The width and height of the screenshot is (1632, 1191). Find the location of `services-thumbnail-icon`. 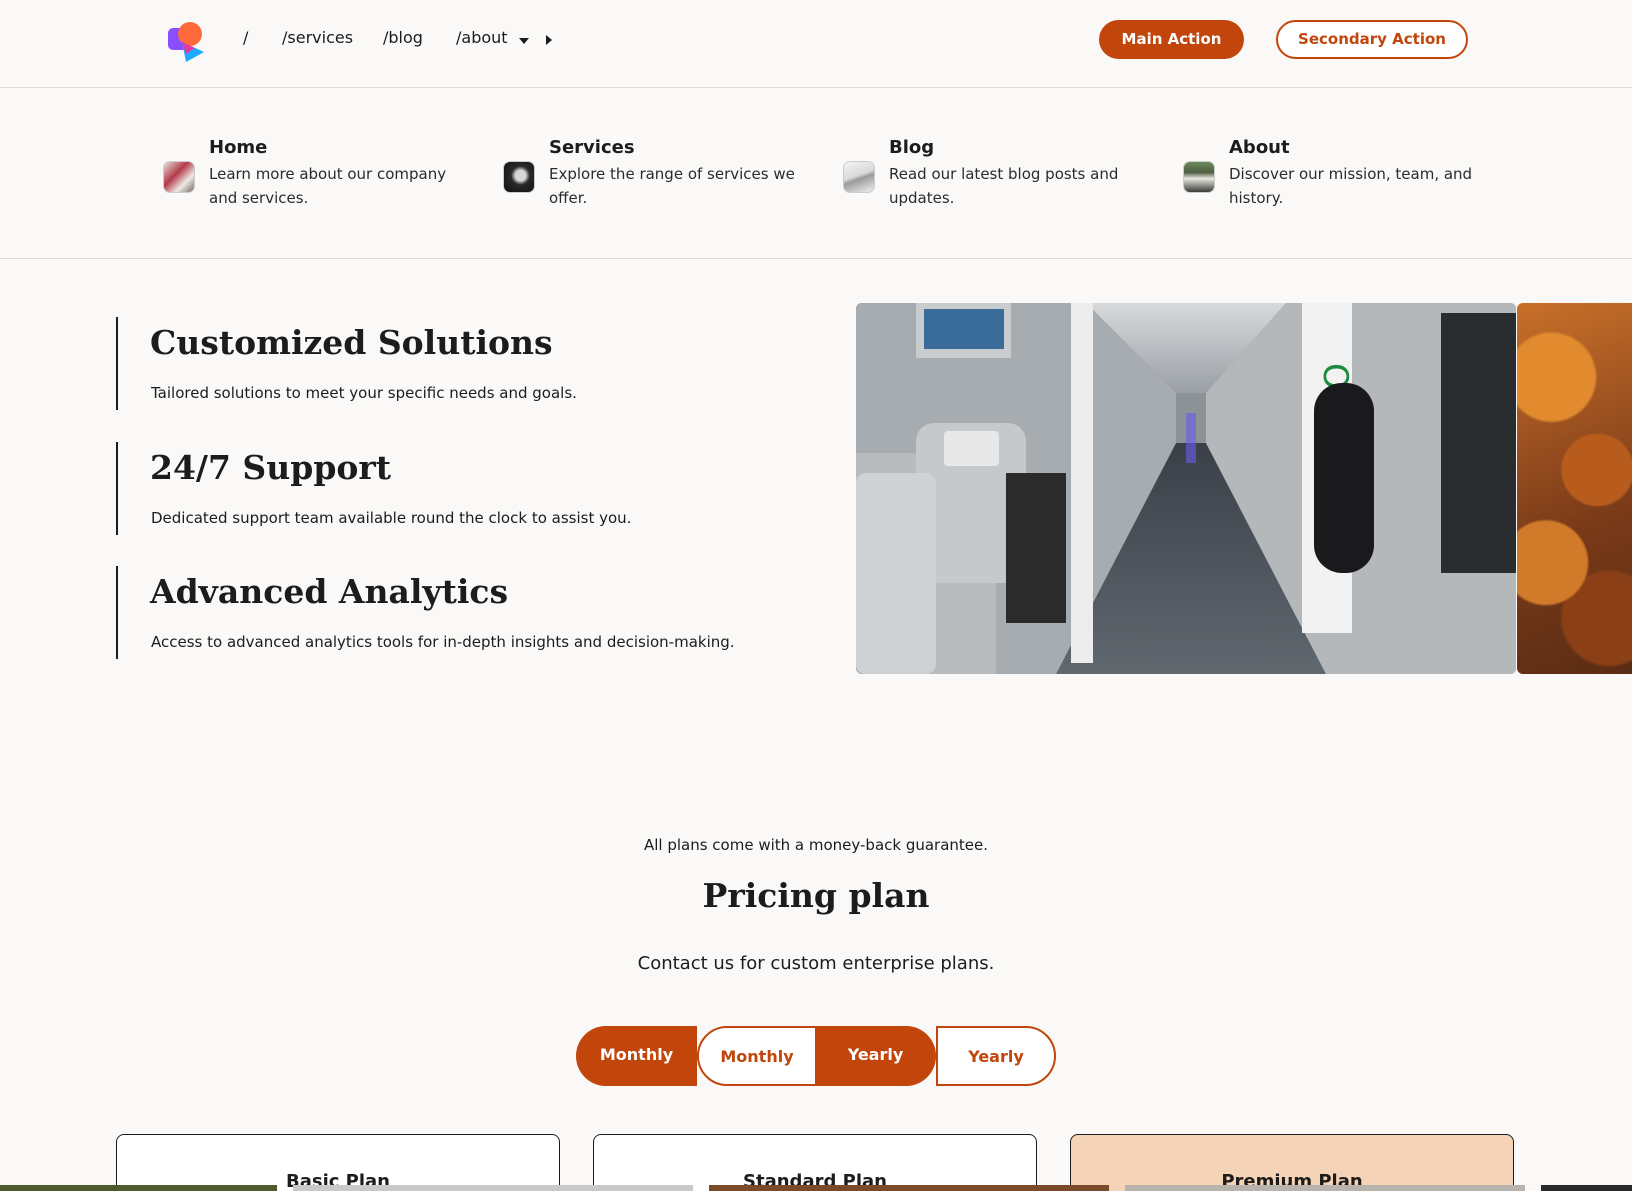

services-thumbnail-icon is located at coordinates (519, 177).